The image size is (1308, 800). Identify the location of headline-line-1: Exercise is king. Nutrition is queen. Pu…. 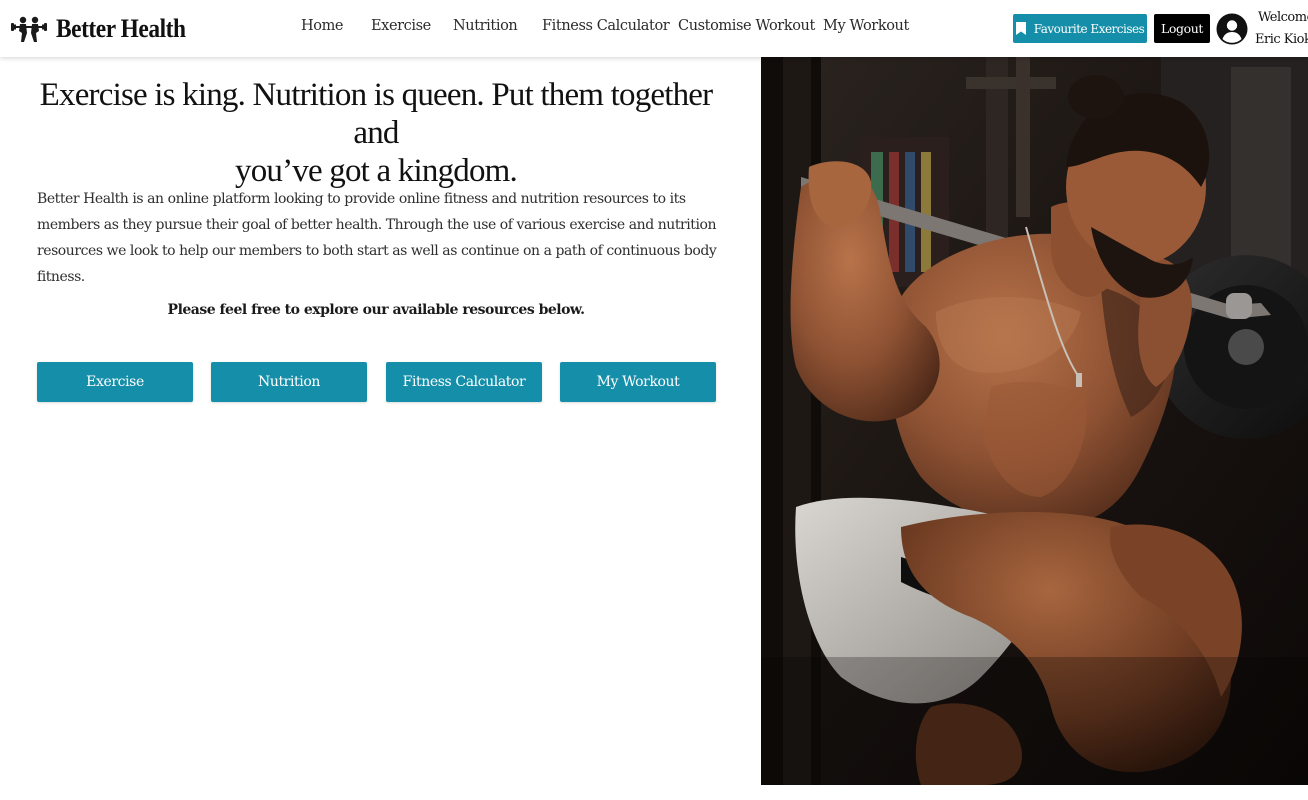
(376, 114).